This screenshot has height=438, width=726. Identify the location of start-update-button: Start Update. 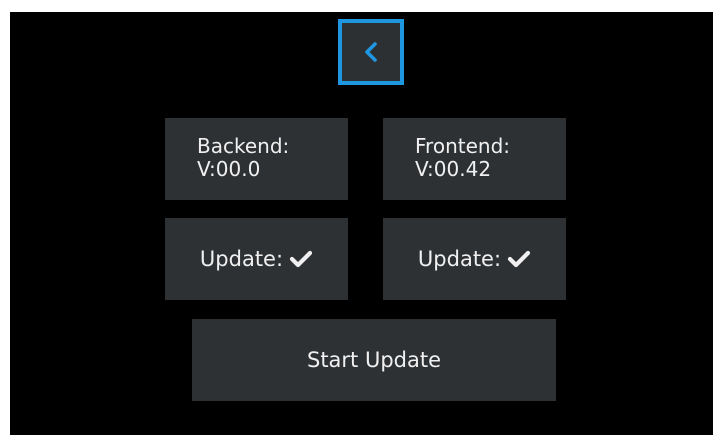
(374, 360).